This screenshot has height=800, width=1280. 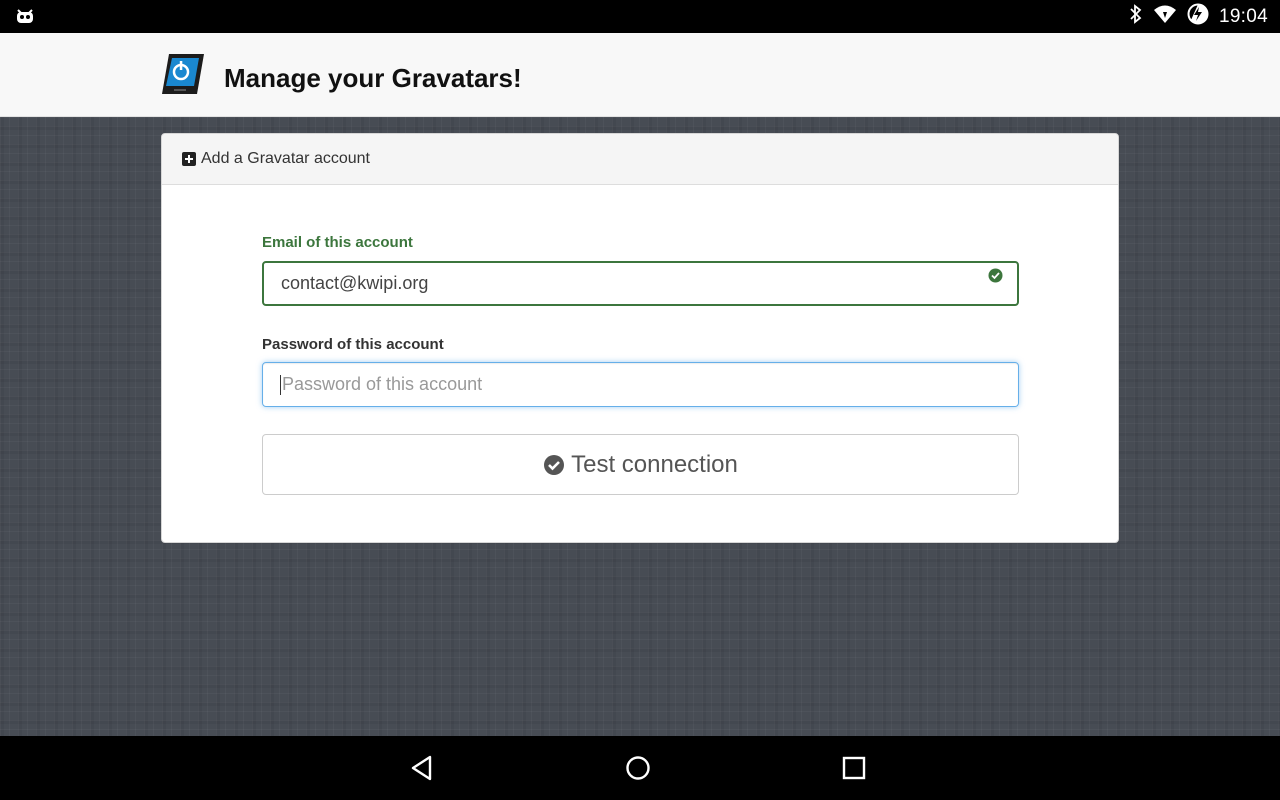 I want to click on password-placeholder: Password of this account, so click(x=382, y=384).